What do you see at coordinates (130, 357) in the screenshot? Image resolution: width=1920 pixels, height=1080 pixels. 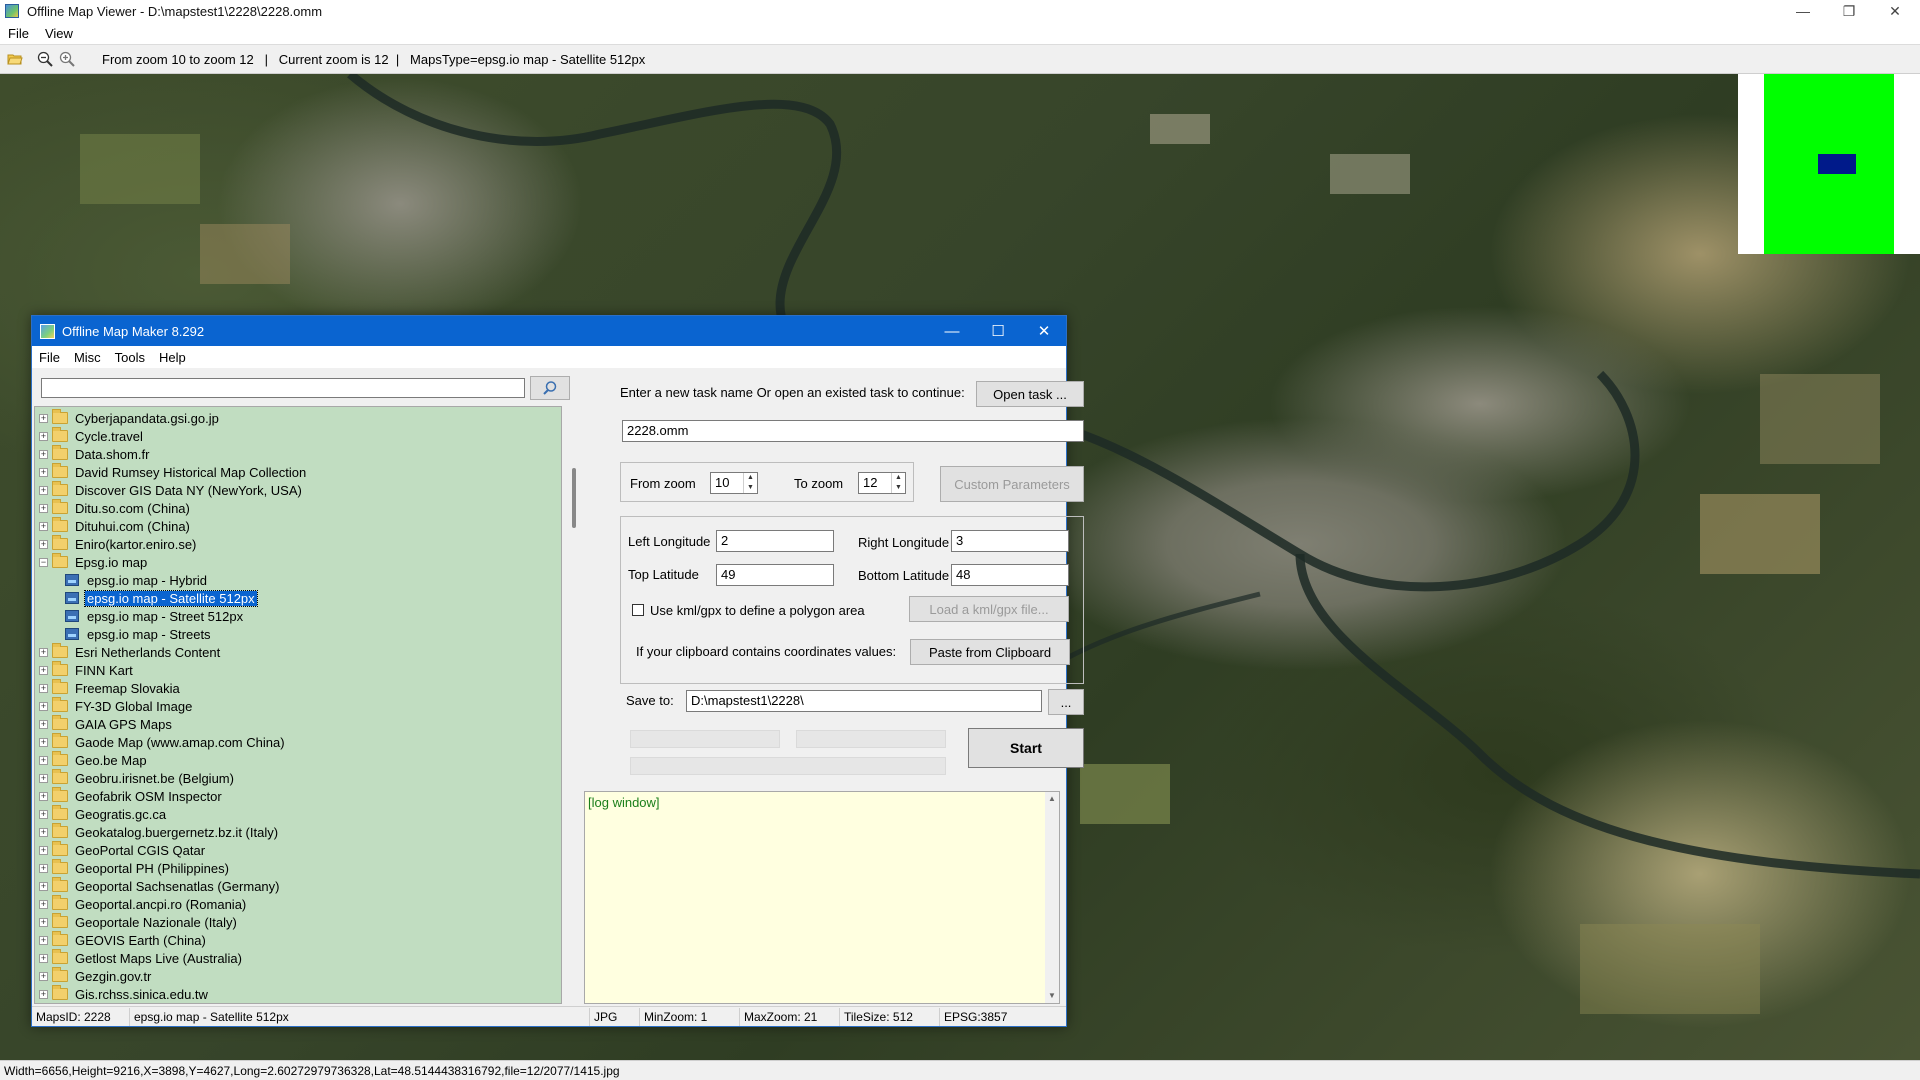 I see `menu-tools: Tools` at bounding box center [130, 357].